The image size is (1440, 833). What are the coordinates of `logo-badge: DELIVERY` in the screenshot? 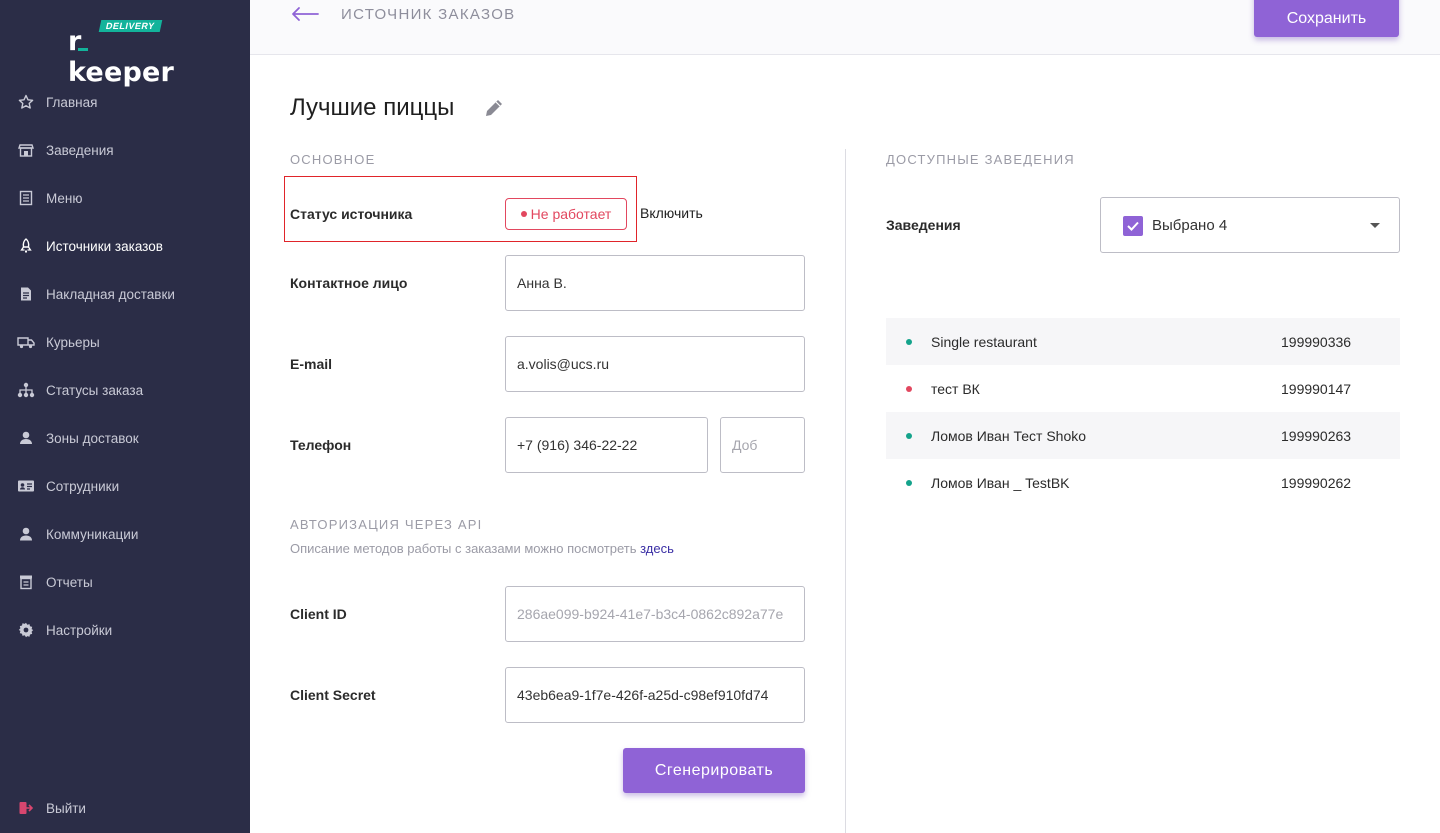 It's located at (130, 26).